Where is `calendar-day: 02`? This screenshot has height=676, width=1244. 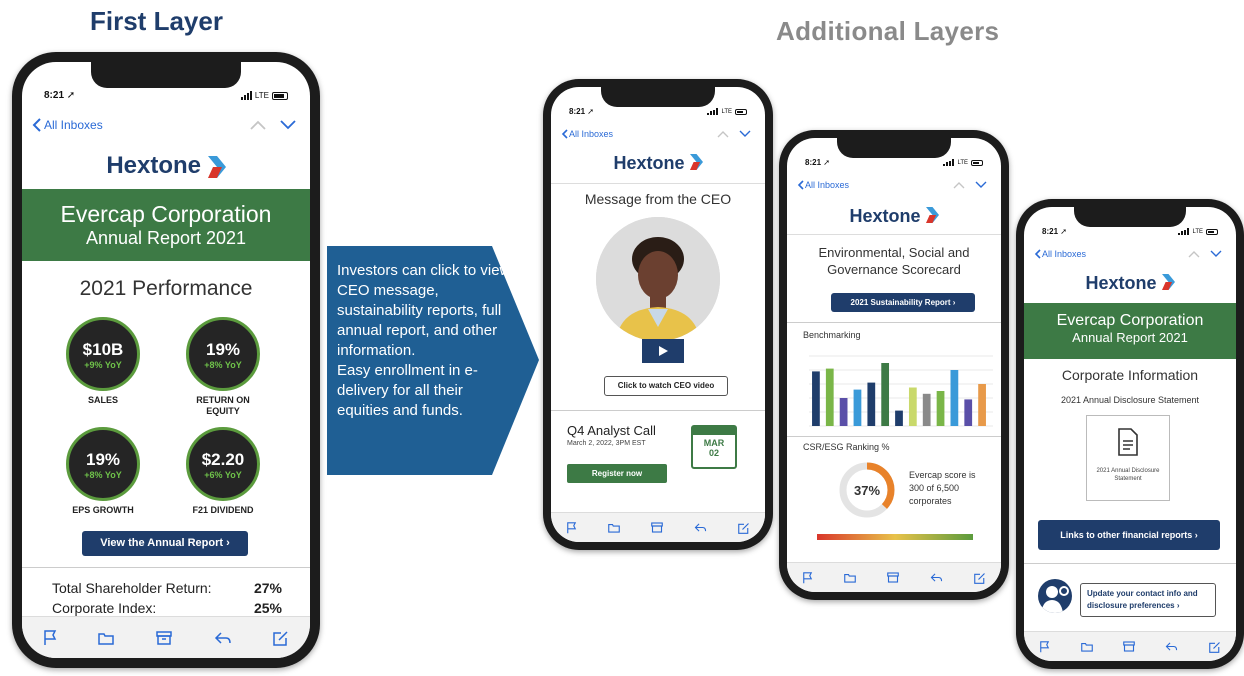
calendar-day: 02 is located at coordinates (713, 453).